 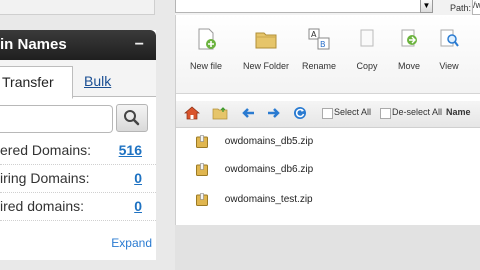 What do you see at coordinates (266, 40) in the screenshot?
I see `new-folder-icon` at bounding box center [266, 40].